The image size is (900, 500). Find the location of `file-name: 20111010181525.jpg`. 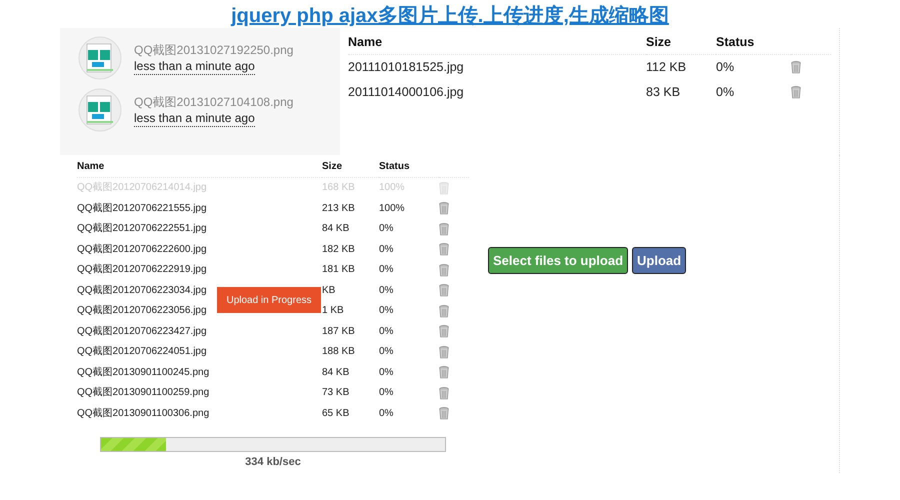

file-name: 20111010181525.jpg is located at coordinates (406, 67).